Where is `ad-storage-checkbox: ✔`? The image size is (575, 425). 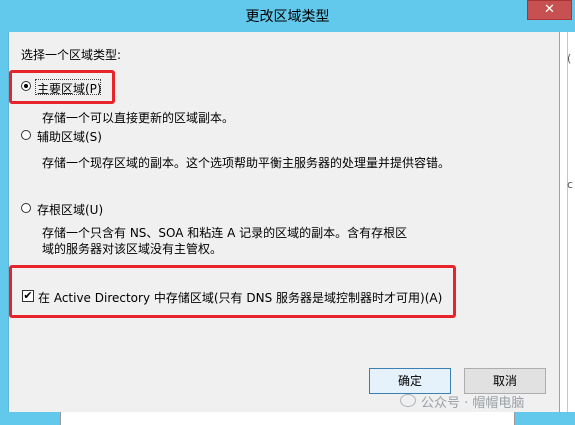 ad-storage-checkbox: ✔ is located at coordinates (28, 296).